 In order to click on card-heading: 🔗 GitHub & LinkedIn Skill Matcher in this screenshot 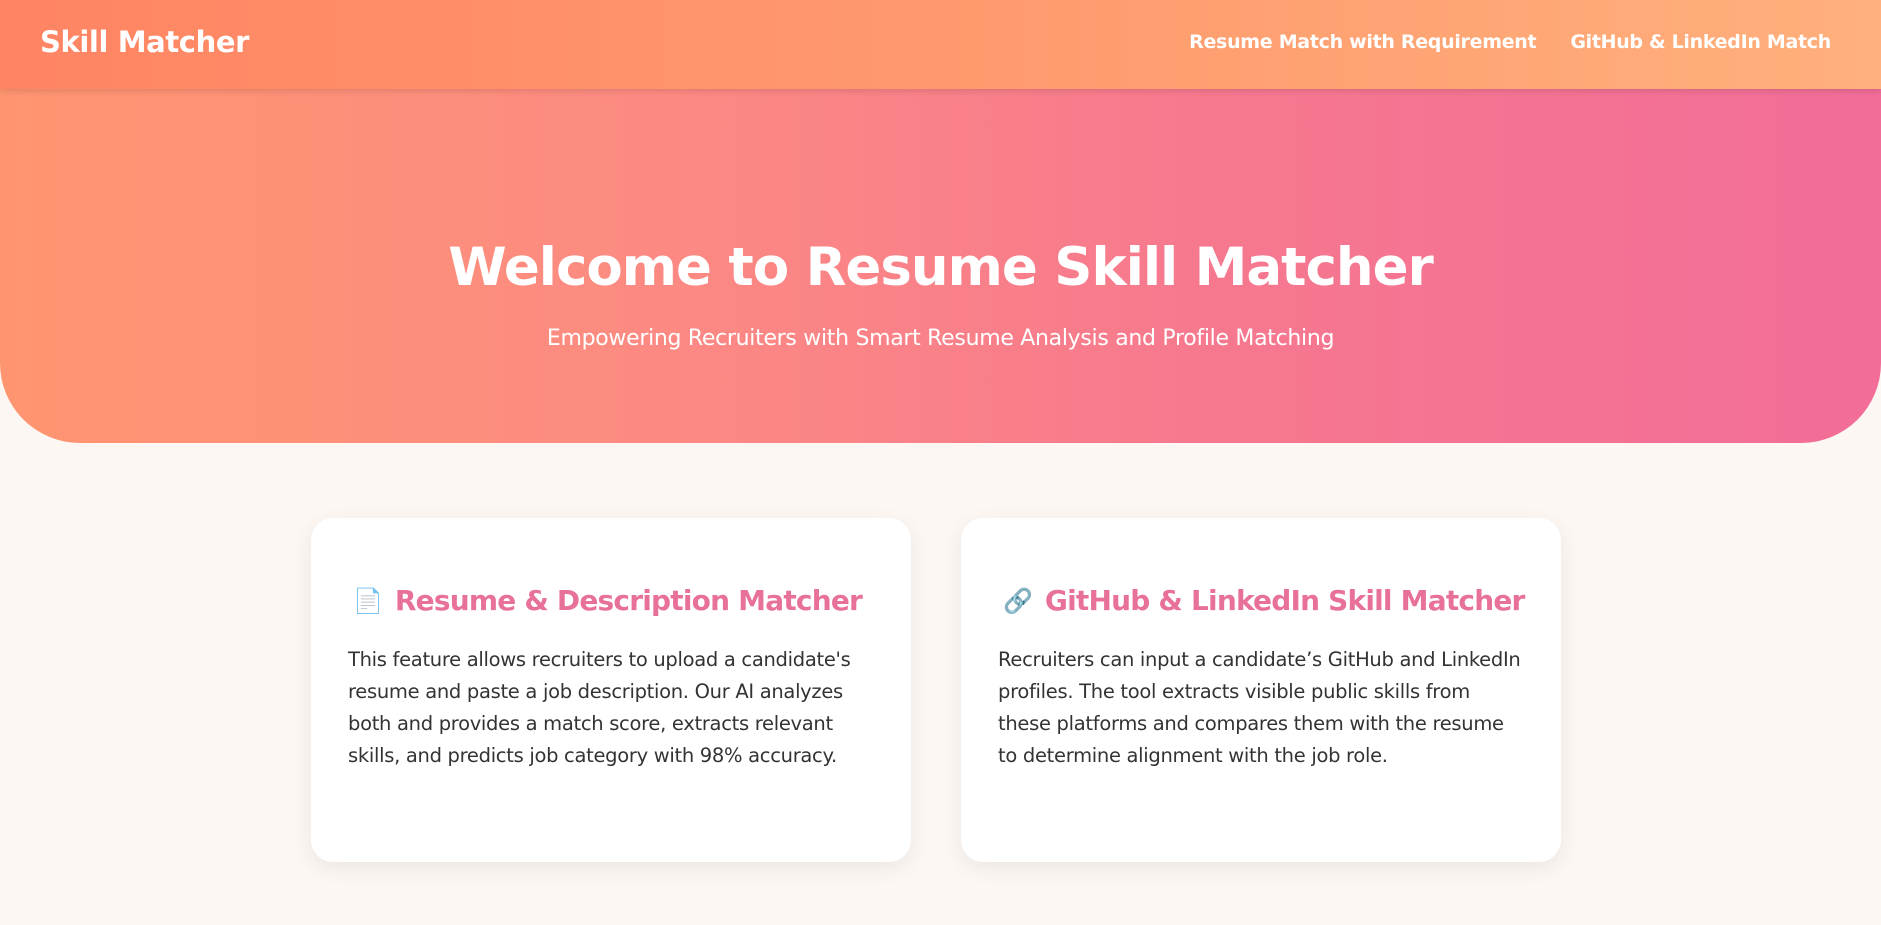, I will do `click(1264, 600)`.